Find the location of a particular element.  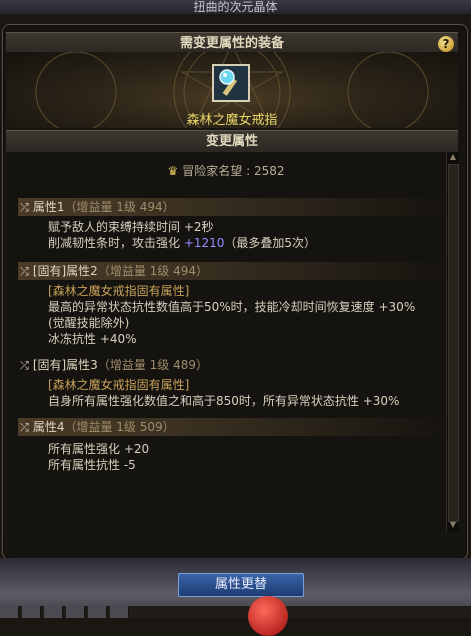

attribute-1-line-2-value: +1210 is located at coordinates (204, 243).